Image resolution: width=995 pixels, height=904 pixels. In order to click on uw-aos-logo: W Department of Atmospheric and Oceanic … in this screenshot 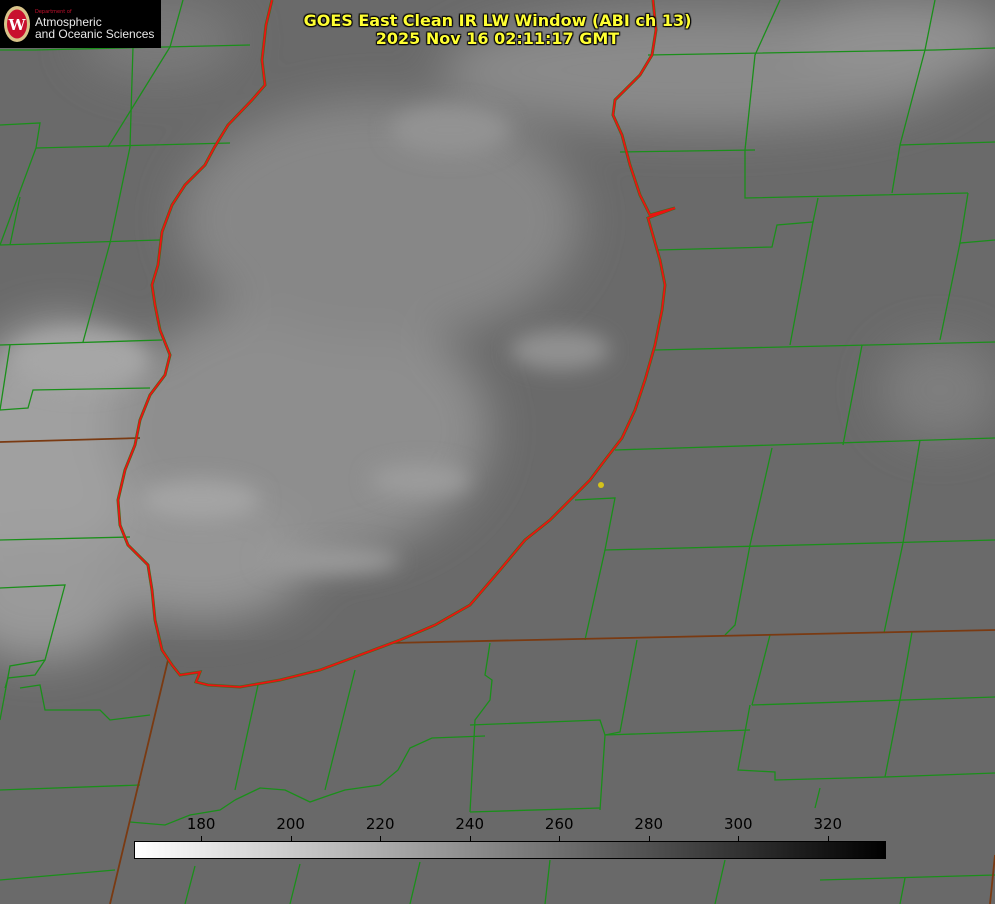, I will do `click(80, 24)`.